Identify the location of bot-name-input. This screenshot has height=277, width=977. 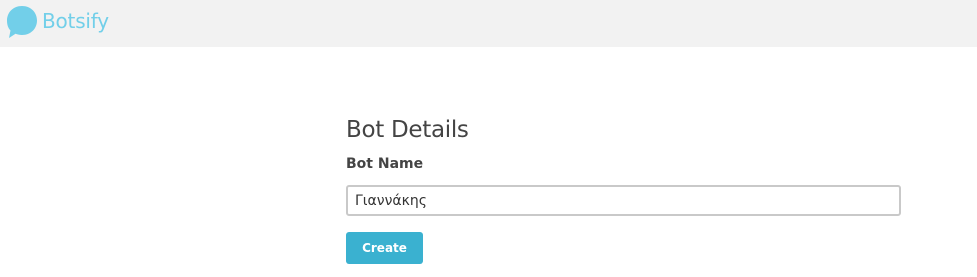
(623, 200).